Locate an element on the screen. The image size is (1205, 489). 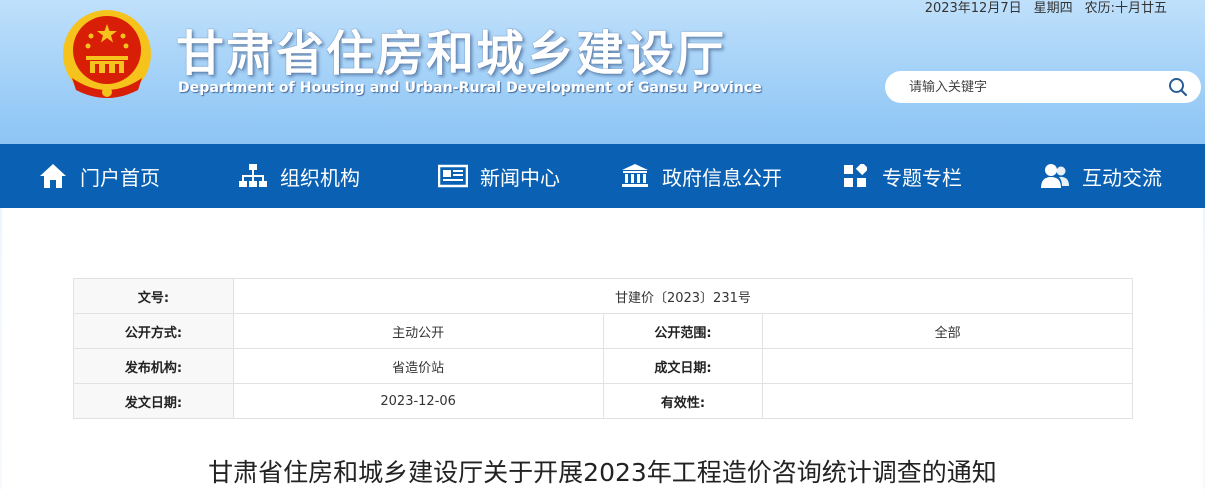
disclosure-scope-value: 全部 is located at coordinates (947, 331).